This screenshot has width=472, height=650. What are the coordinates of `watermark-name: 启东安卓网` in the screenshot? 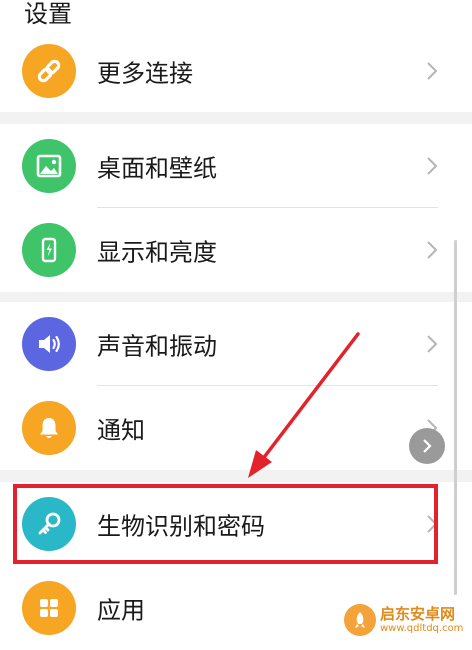 It's located at (418, 613).